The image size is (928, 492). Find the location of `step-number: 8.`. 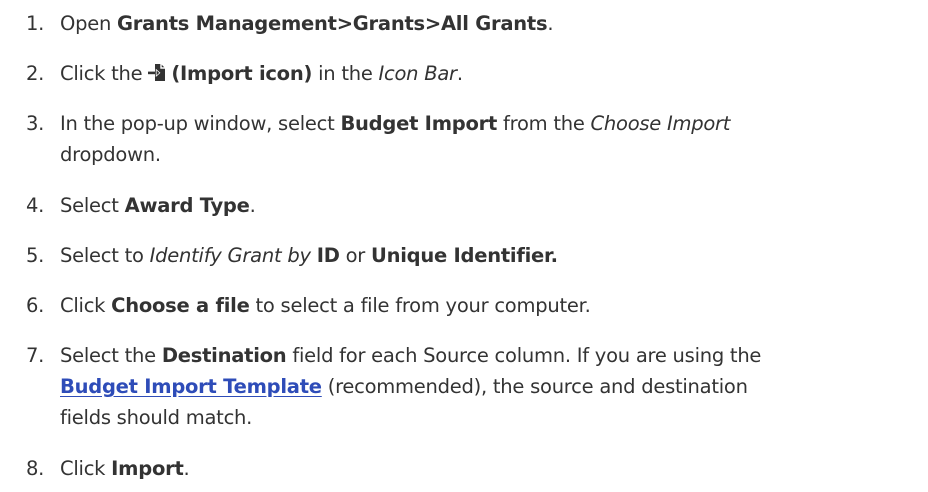

step-number: 8. is located at coordinates (35, 468).